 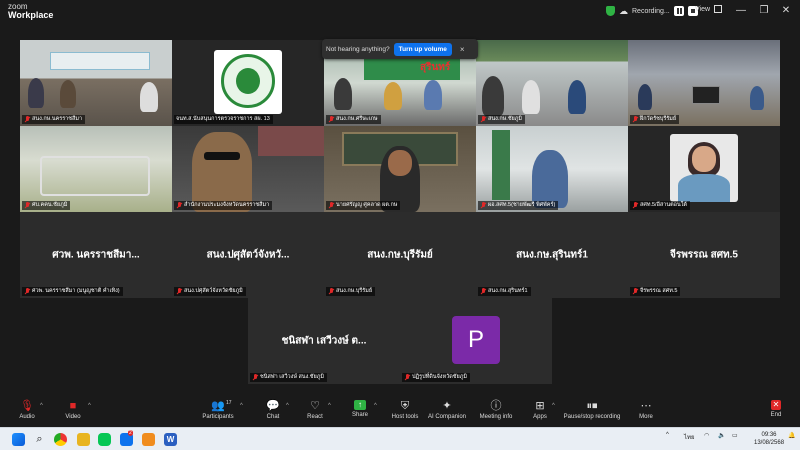 What do you see at coordinates (39, 439) in the screenshot?
I see `search-icon: ⌕` at bounding box center [39, 439].